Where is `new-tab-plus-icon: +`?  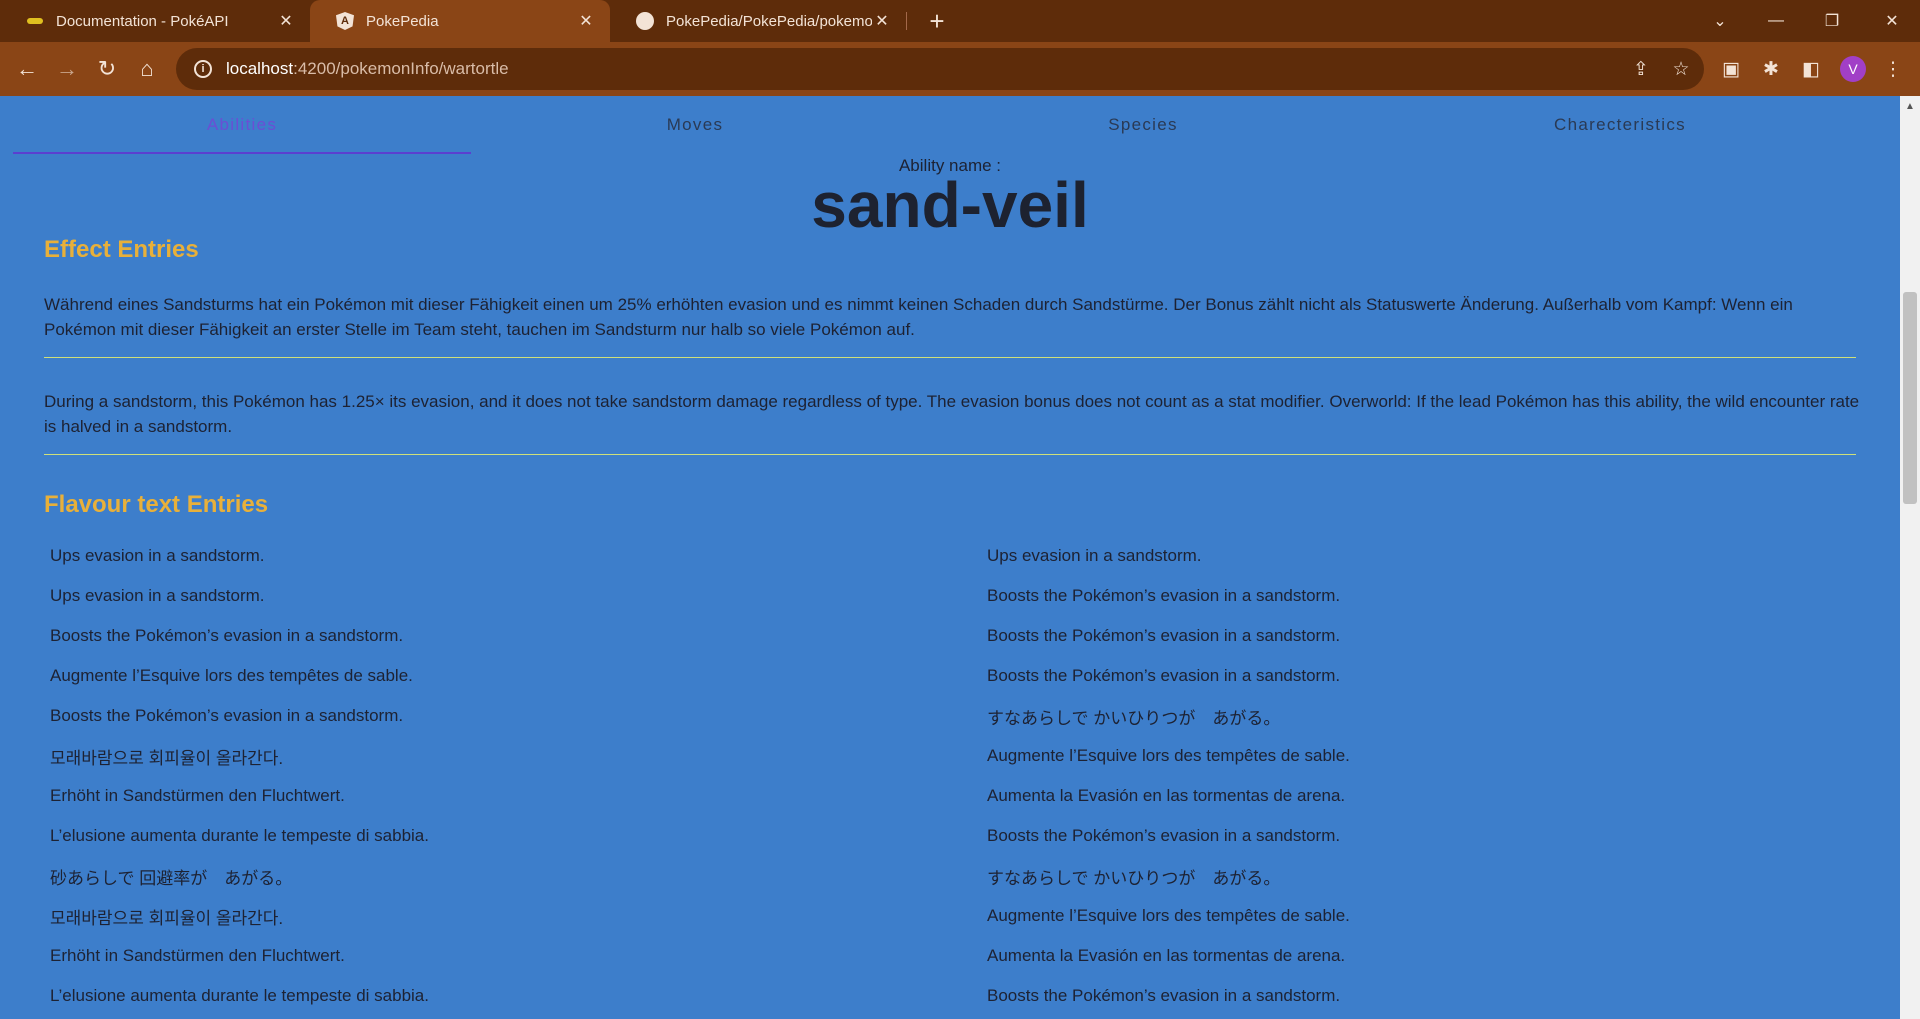 new-tab-plus-icon: + is located at coordinates (937, 21).